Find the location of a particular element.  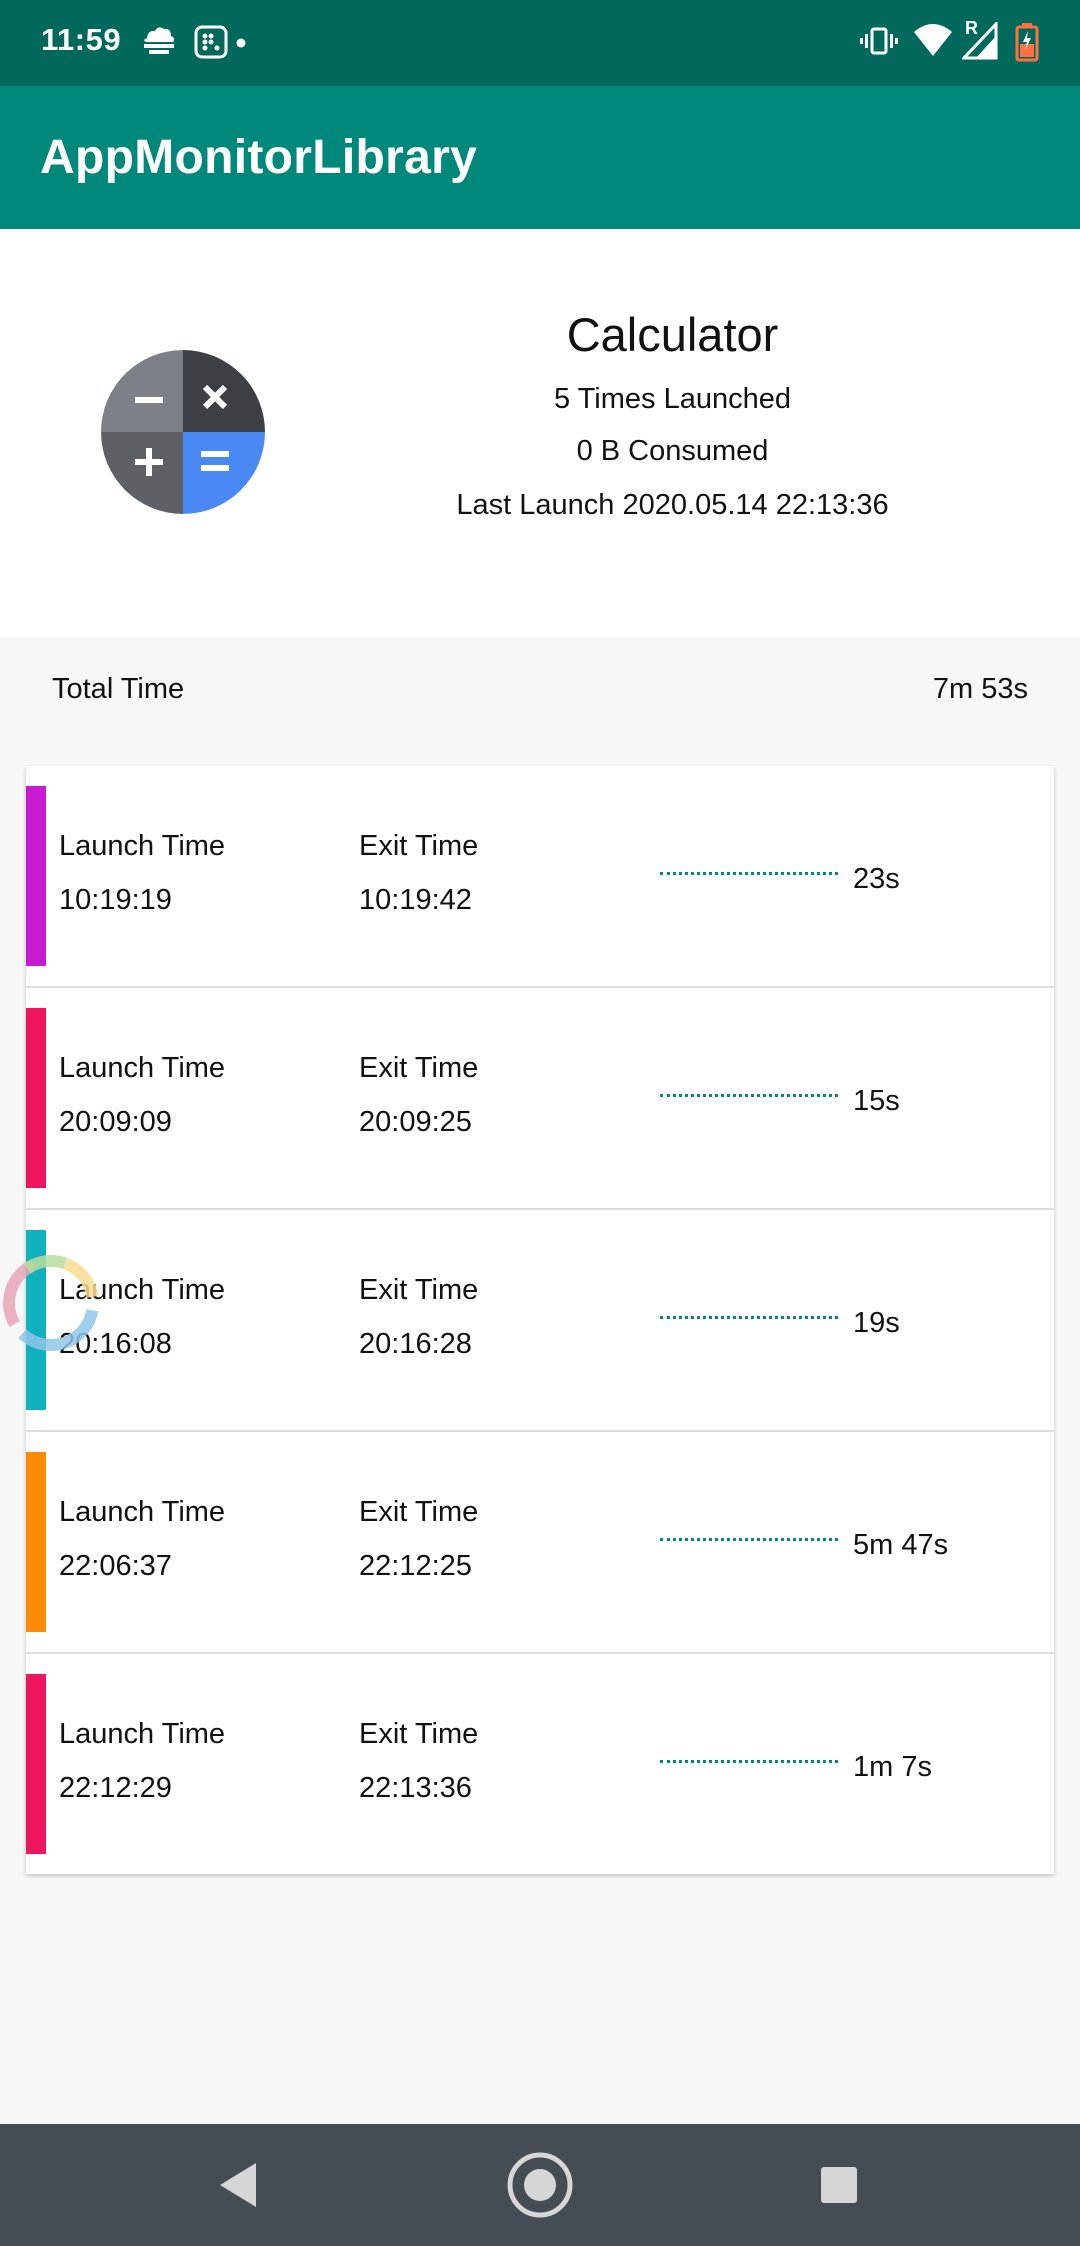

app-bar-title: AppMonitorLibrary is located at coordinates (259, 157).